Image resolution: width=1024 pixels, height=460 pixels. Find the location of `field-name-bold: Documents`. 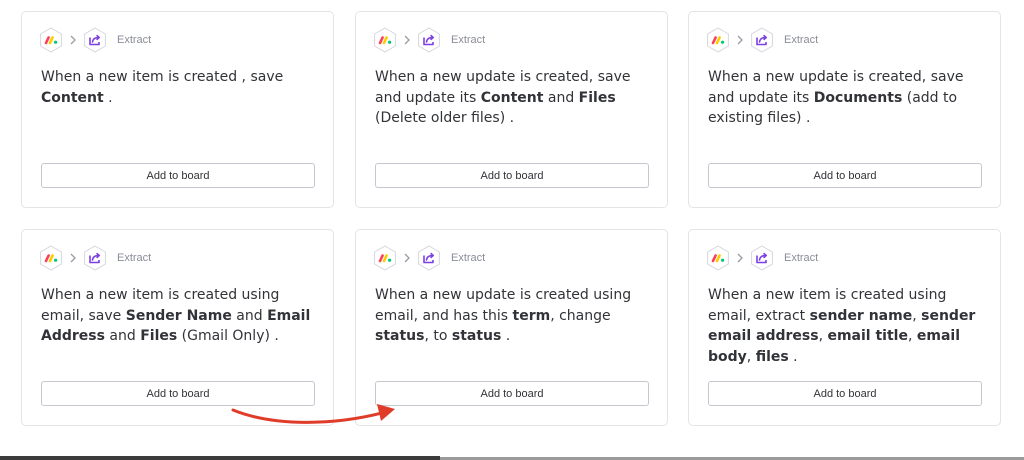

field-name-bold: Documents is located at coordinates (858, 97).